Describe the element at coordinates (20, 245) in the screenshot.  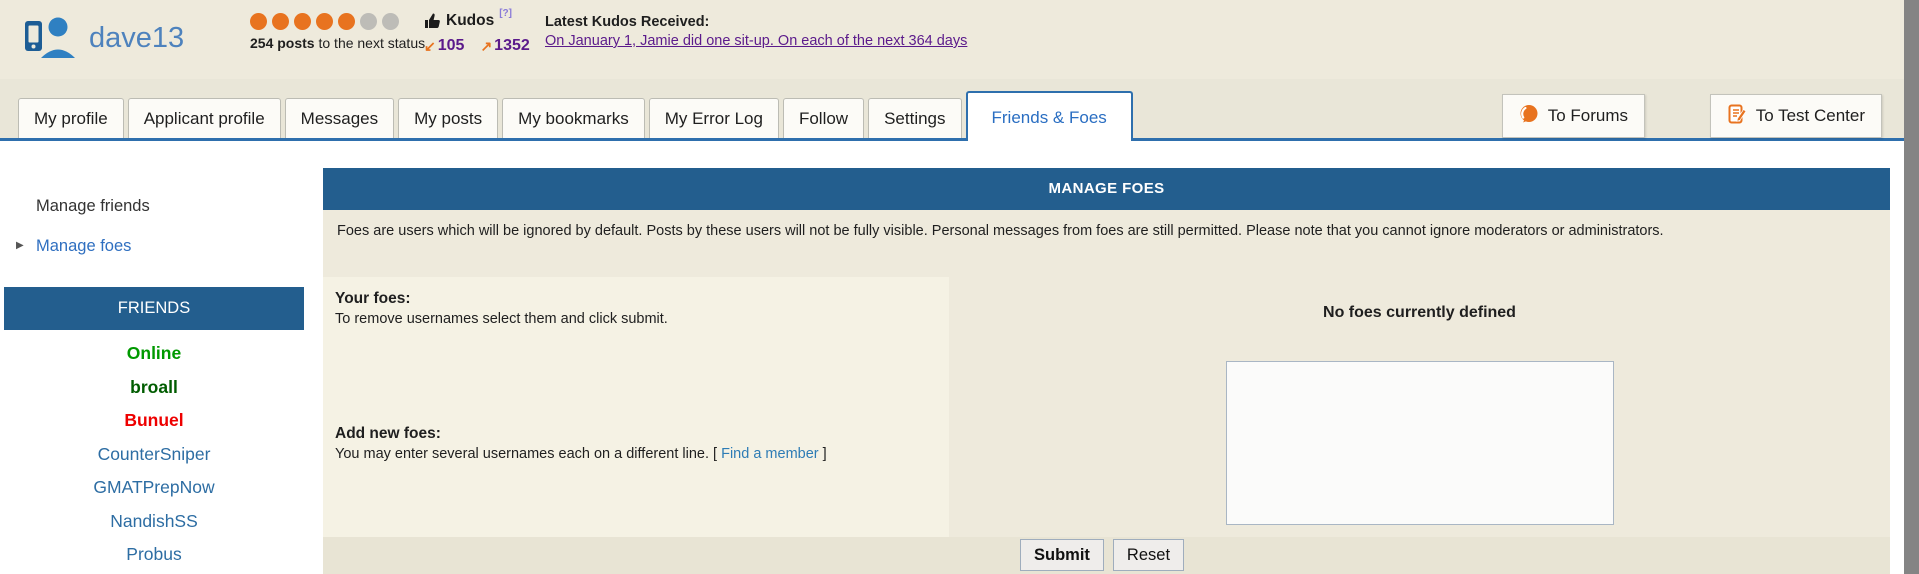
I see `selected-arrow-icon: ▶` at that location.